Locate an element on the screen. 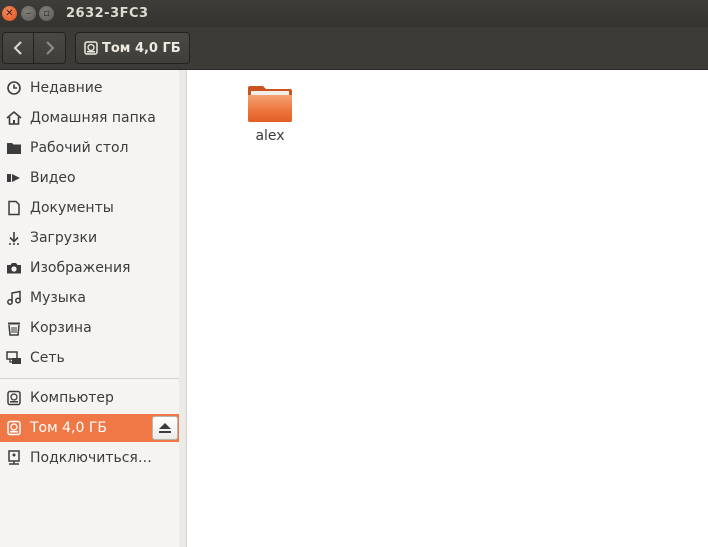 The image size is (708, 547). sidebar-item-computer: Компьютер is located at coordinates (90, 398).